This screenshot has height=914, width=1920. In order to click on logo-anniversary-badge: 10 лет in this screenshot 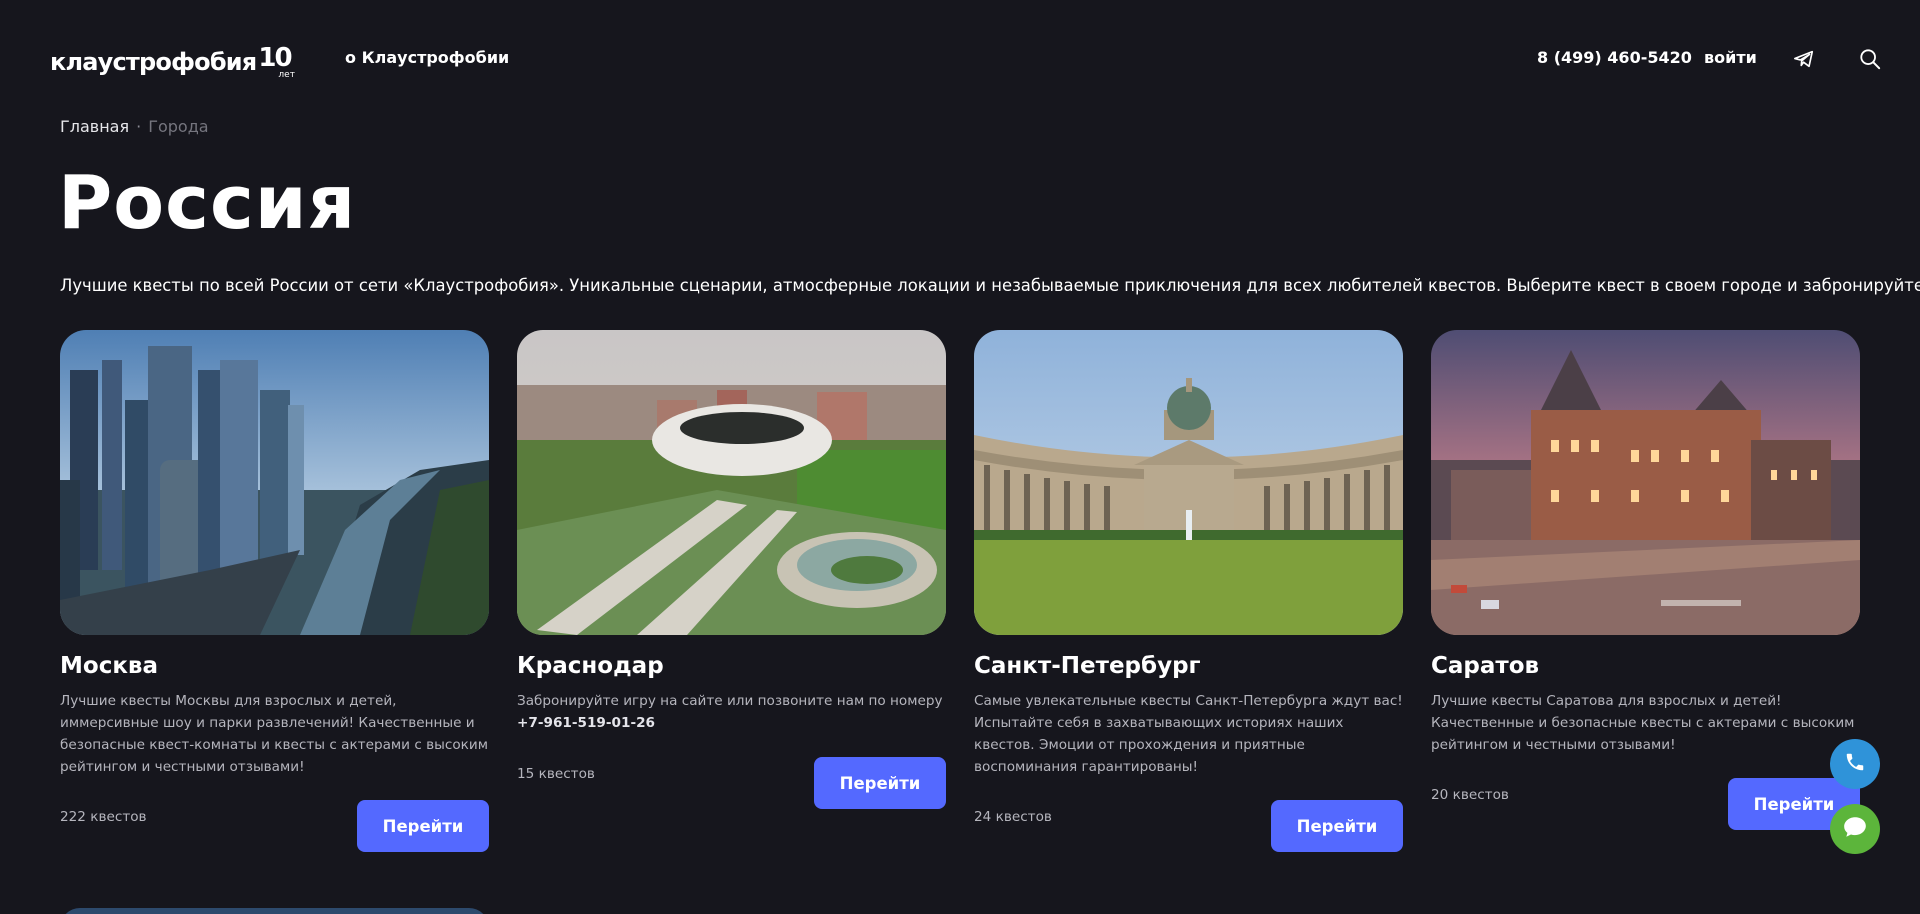, I will do `click(278, 64)`.